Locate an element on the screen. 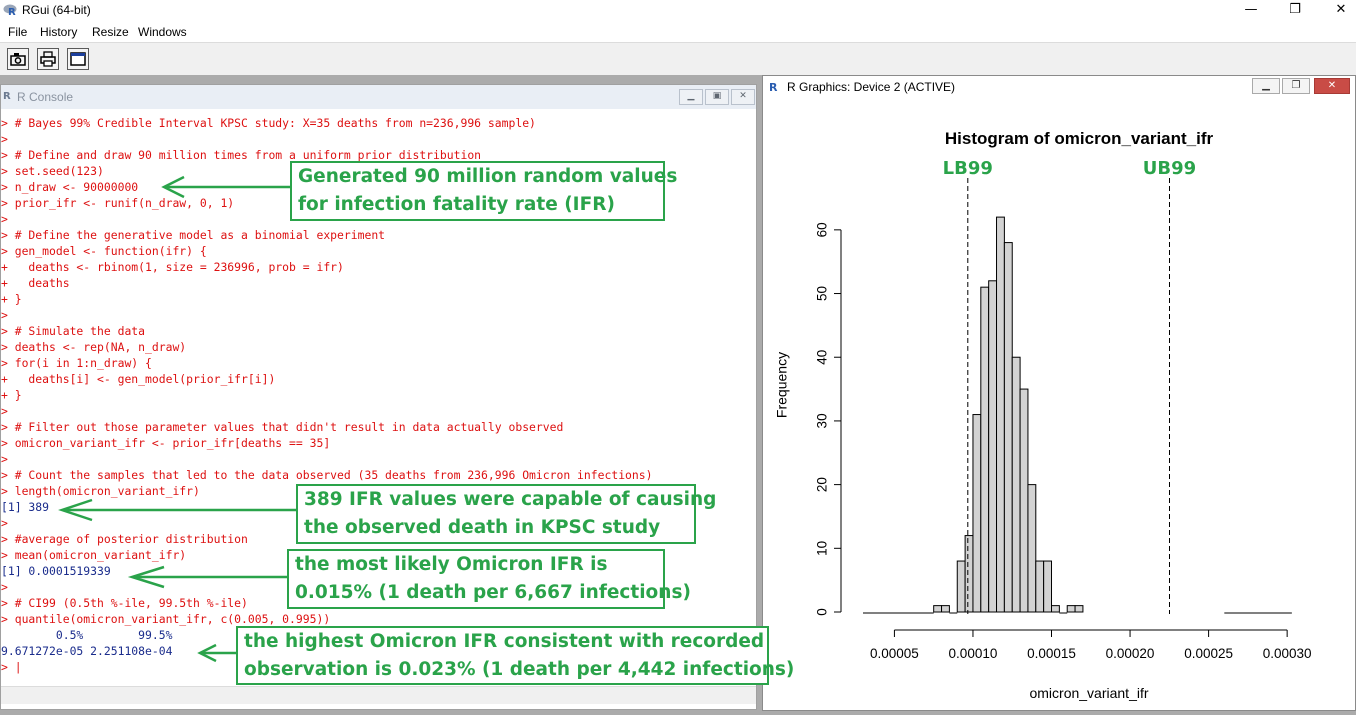 This screenshot has height=715, width=1356. x-tick-label: 0.00010 is located at coordinates (973, 653).